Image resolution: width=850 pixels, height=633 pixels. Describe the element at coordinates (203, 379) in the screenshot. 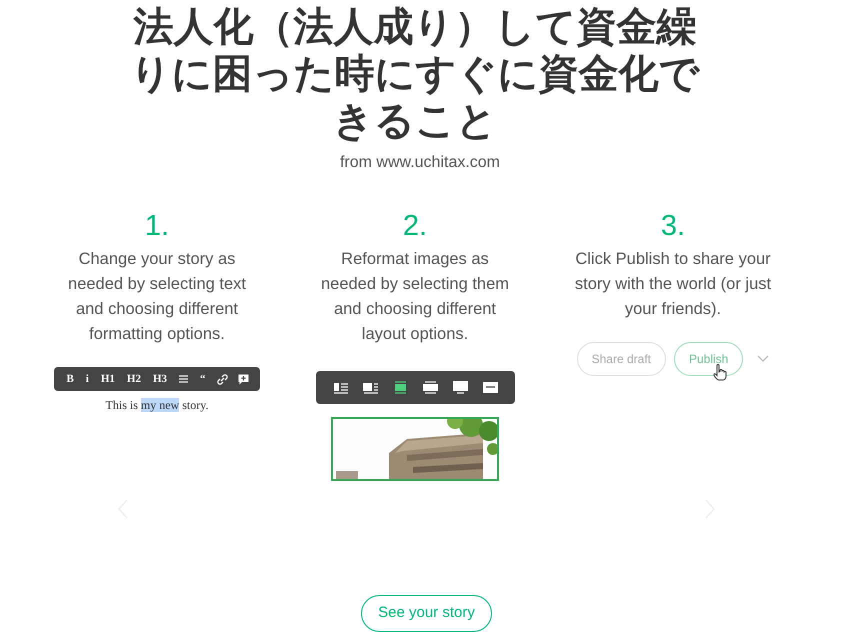

I see `format-button: “` at that location.